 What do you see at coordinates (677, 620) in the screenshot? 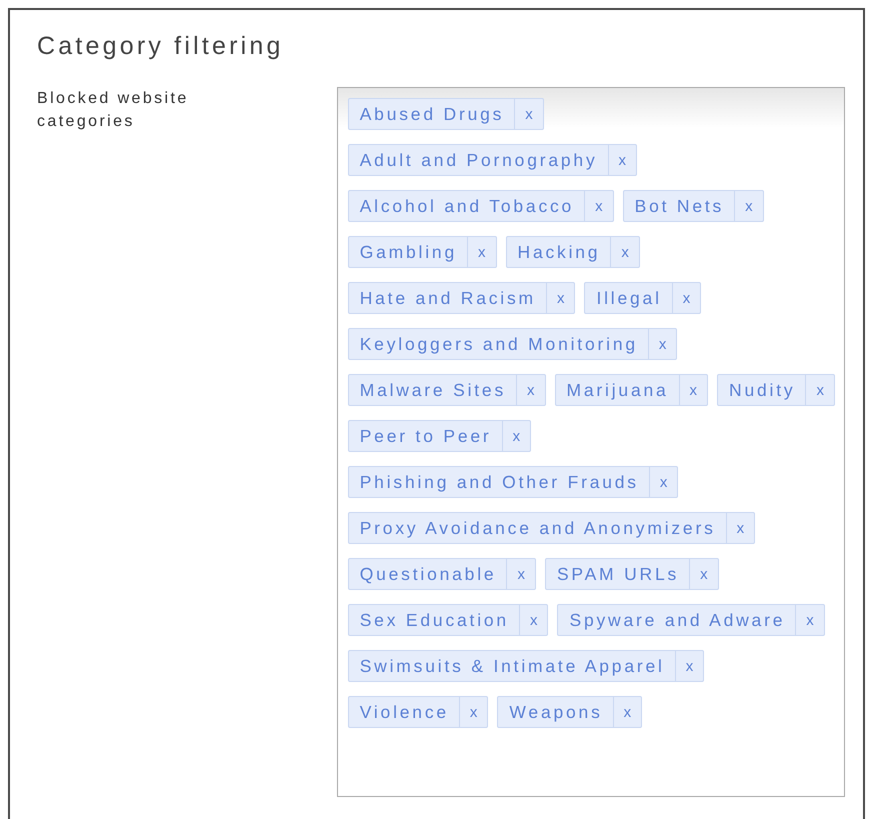
I see `tag-label: Spyware and Adware` at bounding box center [677, 620].